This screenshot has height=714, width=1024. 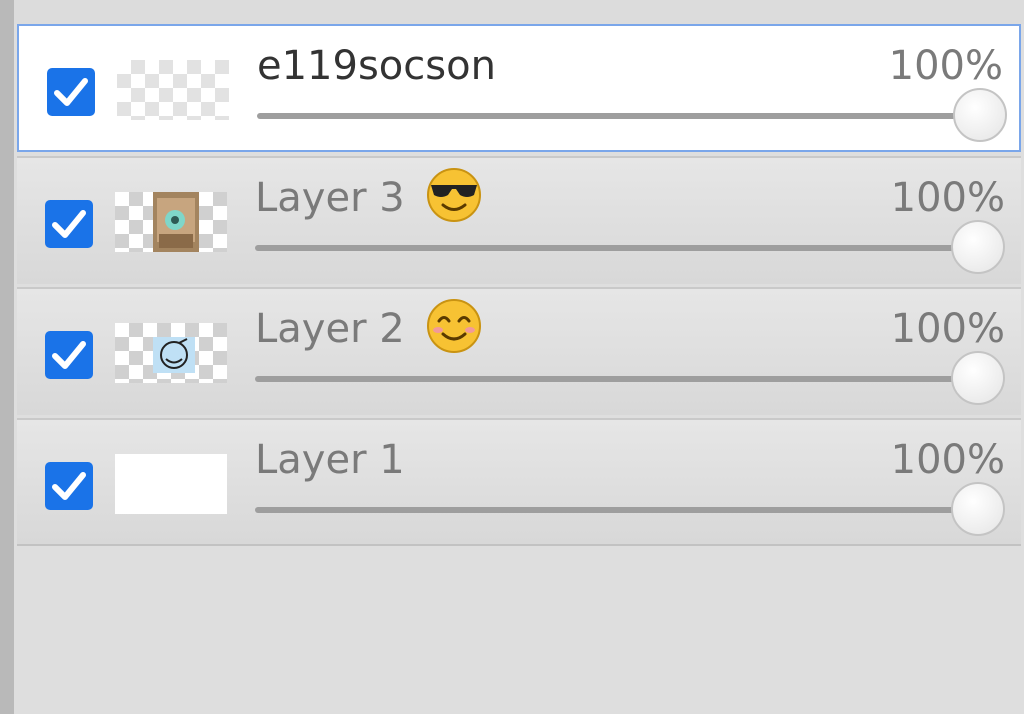 What do you see at coordinates (330, 329) in the screenshot?
I see `layer-name: Layer 2` at bounding box center [330, 329].